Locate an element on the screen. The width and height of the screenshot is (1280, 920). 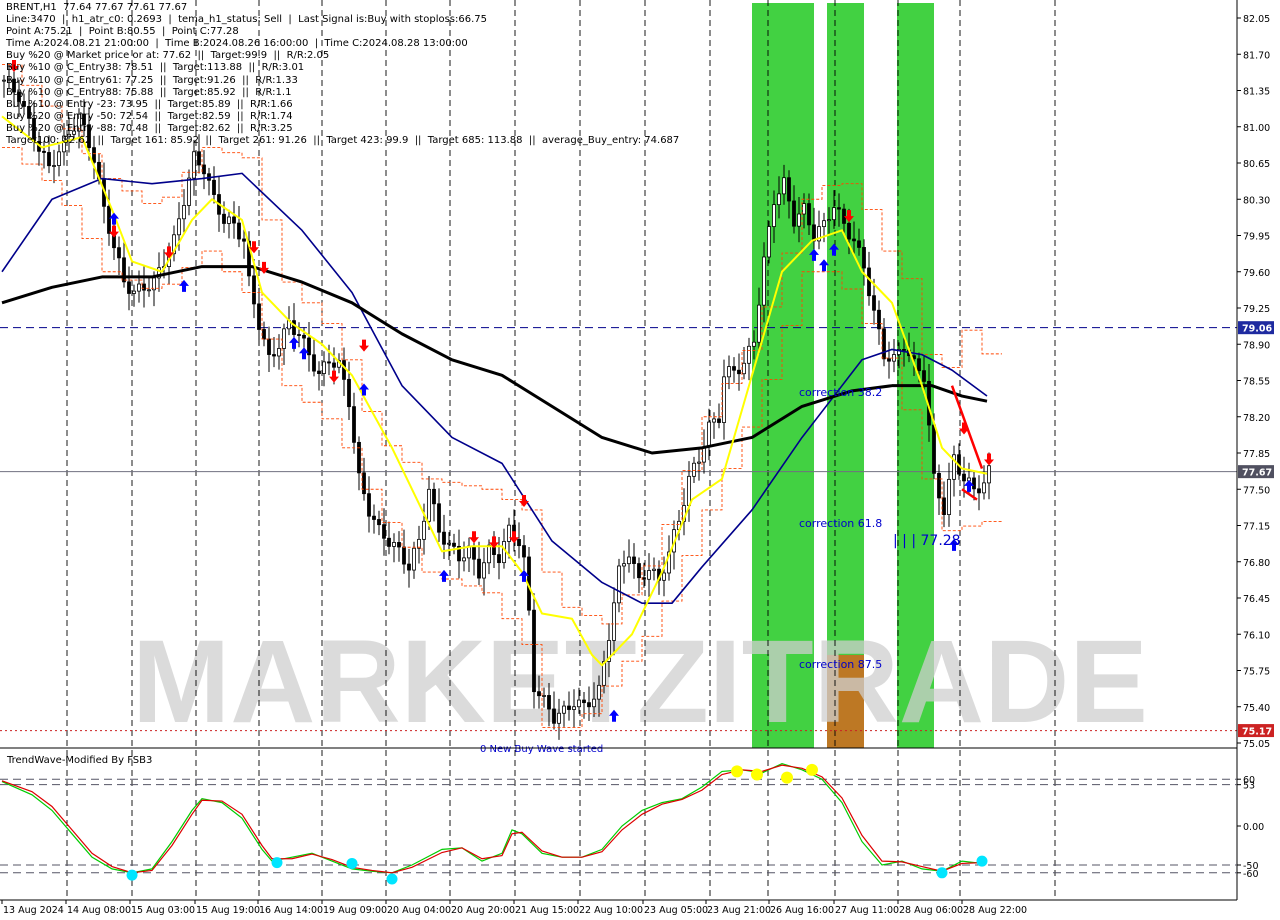
x-tick-label: 20 Aug 20:00 is located at coordinates (483, 910).